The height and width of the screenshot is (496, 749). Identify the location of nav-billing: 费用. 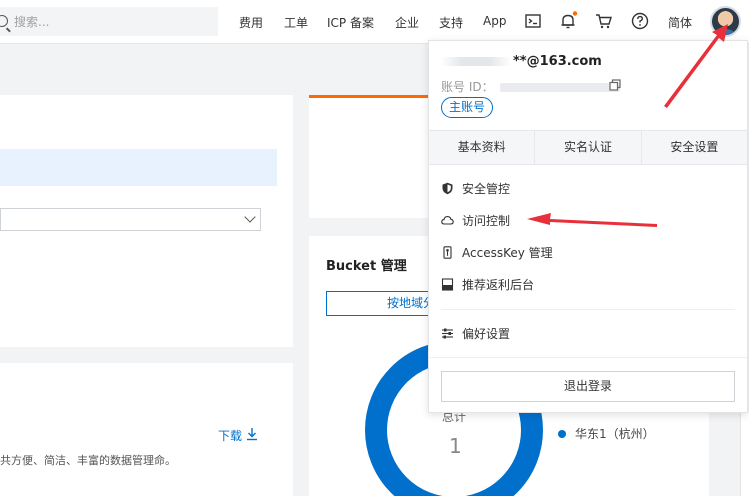
(251, 22).